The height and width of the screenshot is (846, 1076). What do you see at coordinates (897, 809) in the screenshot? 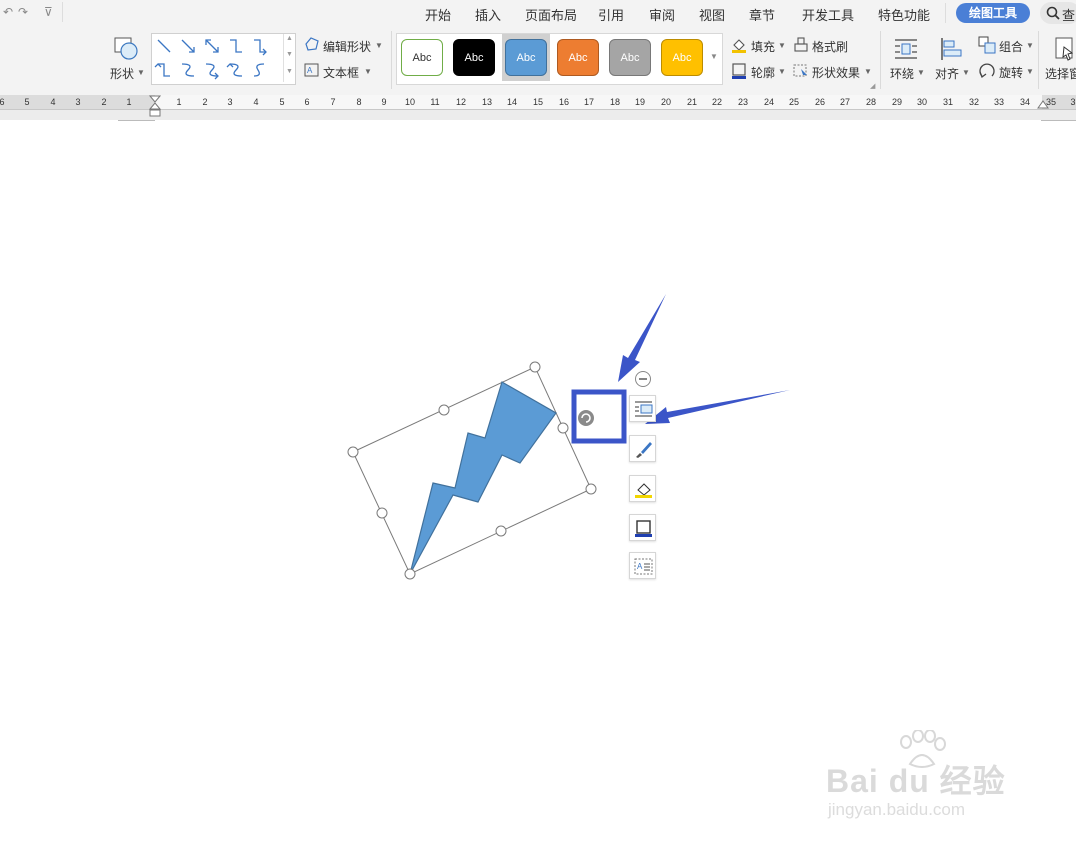
I see `watermark-url: jingyan.baidu.com` at bounding box center [897, 809].